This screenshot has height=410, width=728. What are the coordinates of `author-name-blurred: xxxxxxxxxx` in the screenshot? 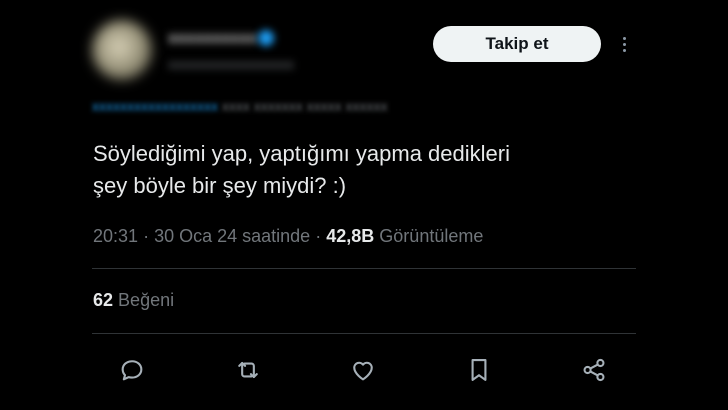 It's located at (212, 39).